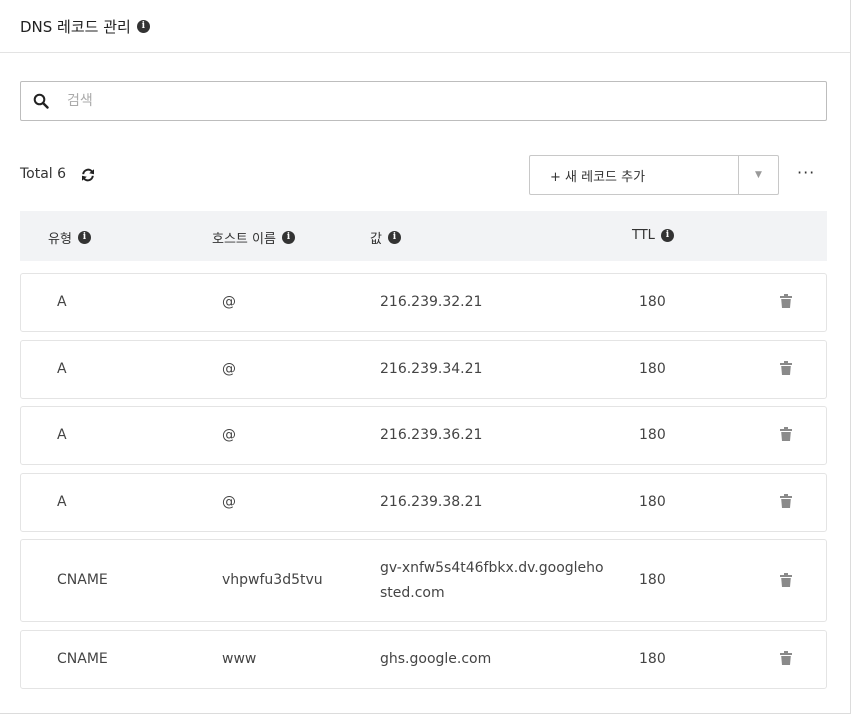  What do you see at coordinates (492, 580) in the screenshot?
I see `record-value: gv-xnfw5s4t46fbkx.dv.googlehosted.com` at bounding box center [492, 580].